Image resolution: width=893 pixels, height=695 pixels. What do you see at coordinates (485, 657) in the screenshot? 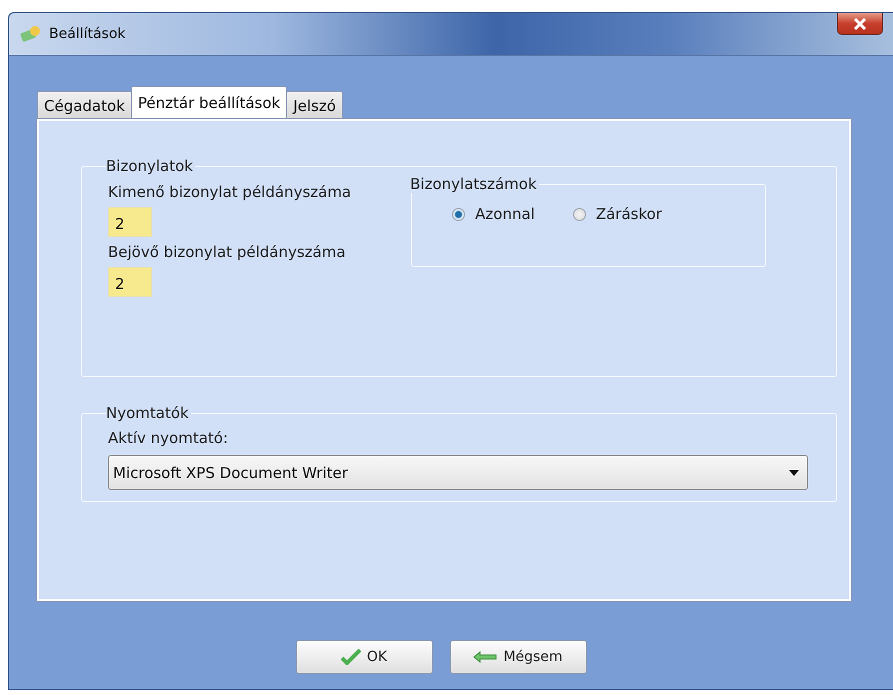
I see `arrow-left-icon` at bounding box center [485, 657].